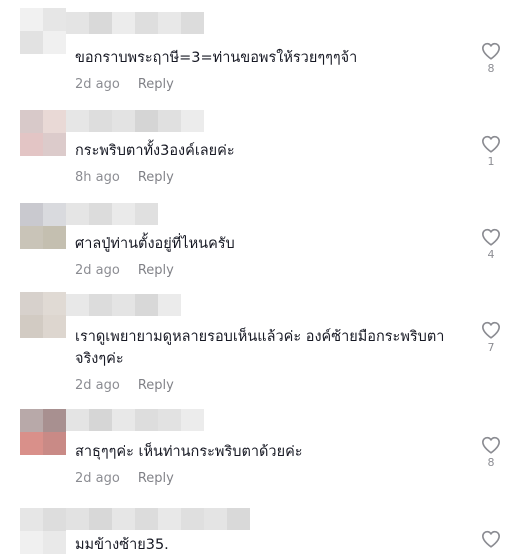  Describe the element at coordinates (124, 178) in the screenshot. I see `comment-meta: 8h ago Reply` at that location.